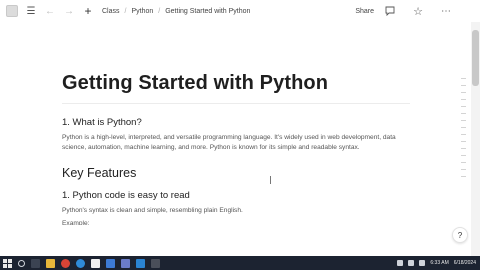 This screenshot has width=480, height=270. Describe the element at coordinates (31, 11) in the screenshot. I see `menu-icon: ☰` at that location.